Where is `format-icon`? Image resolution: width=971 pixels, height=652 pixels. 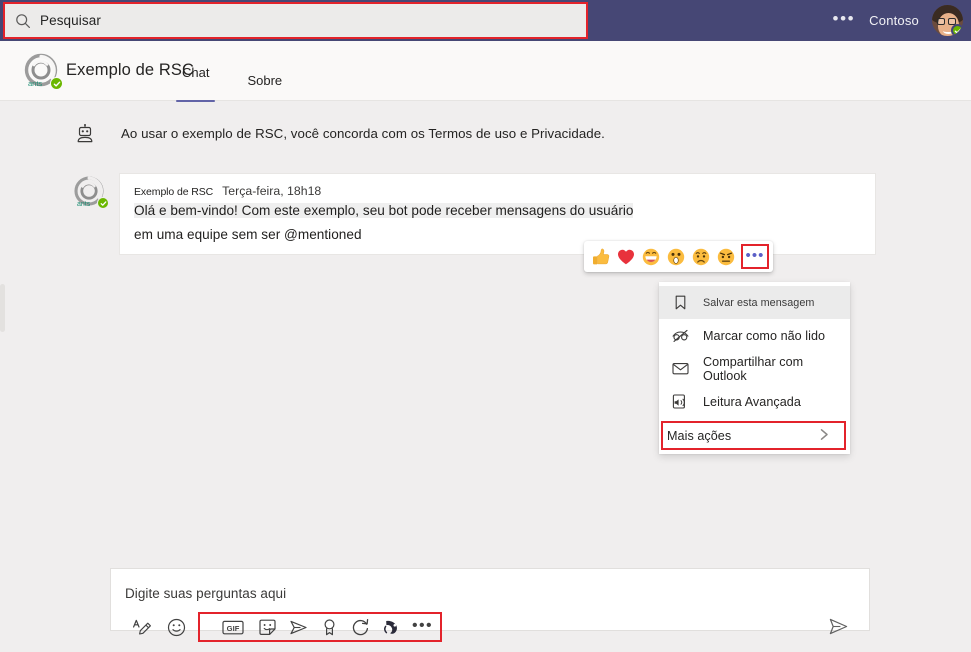 format-icon is located at coordinates (141, 627).